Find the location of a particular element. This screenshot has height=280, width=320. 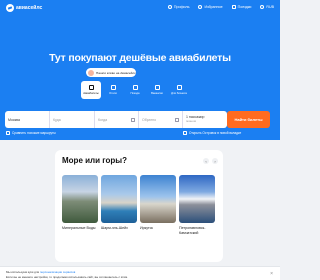

bed-icon is located at coordinates (113, 87).